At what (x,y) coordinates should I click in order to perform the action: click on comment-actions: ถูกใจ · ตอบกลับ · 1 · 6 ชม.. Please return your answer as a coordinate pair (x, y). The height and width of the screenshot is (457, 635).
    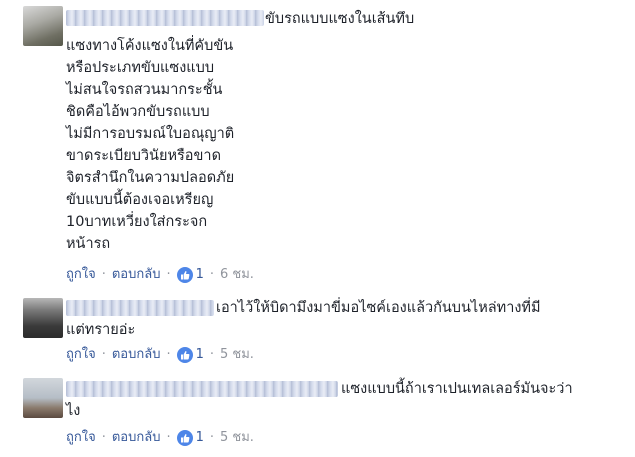
    Looking at the image, I should click on (160, 275).